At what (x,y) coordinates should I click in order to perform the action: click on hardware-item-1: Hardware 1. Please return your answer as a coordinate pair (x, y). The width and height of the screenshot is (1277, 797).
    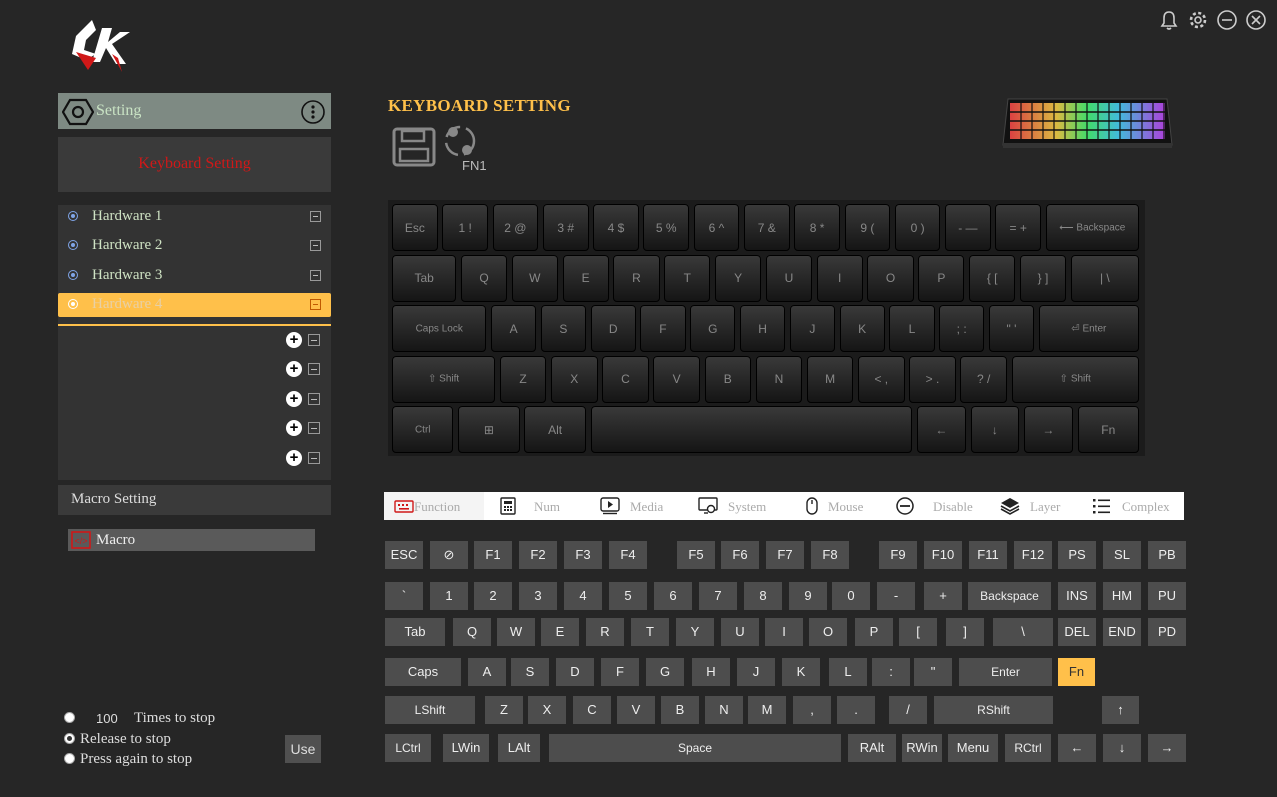
    Looking at the image, I should click on (194, 217).